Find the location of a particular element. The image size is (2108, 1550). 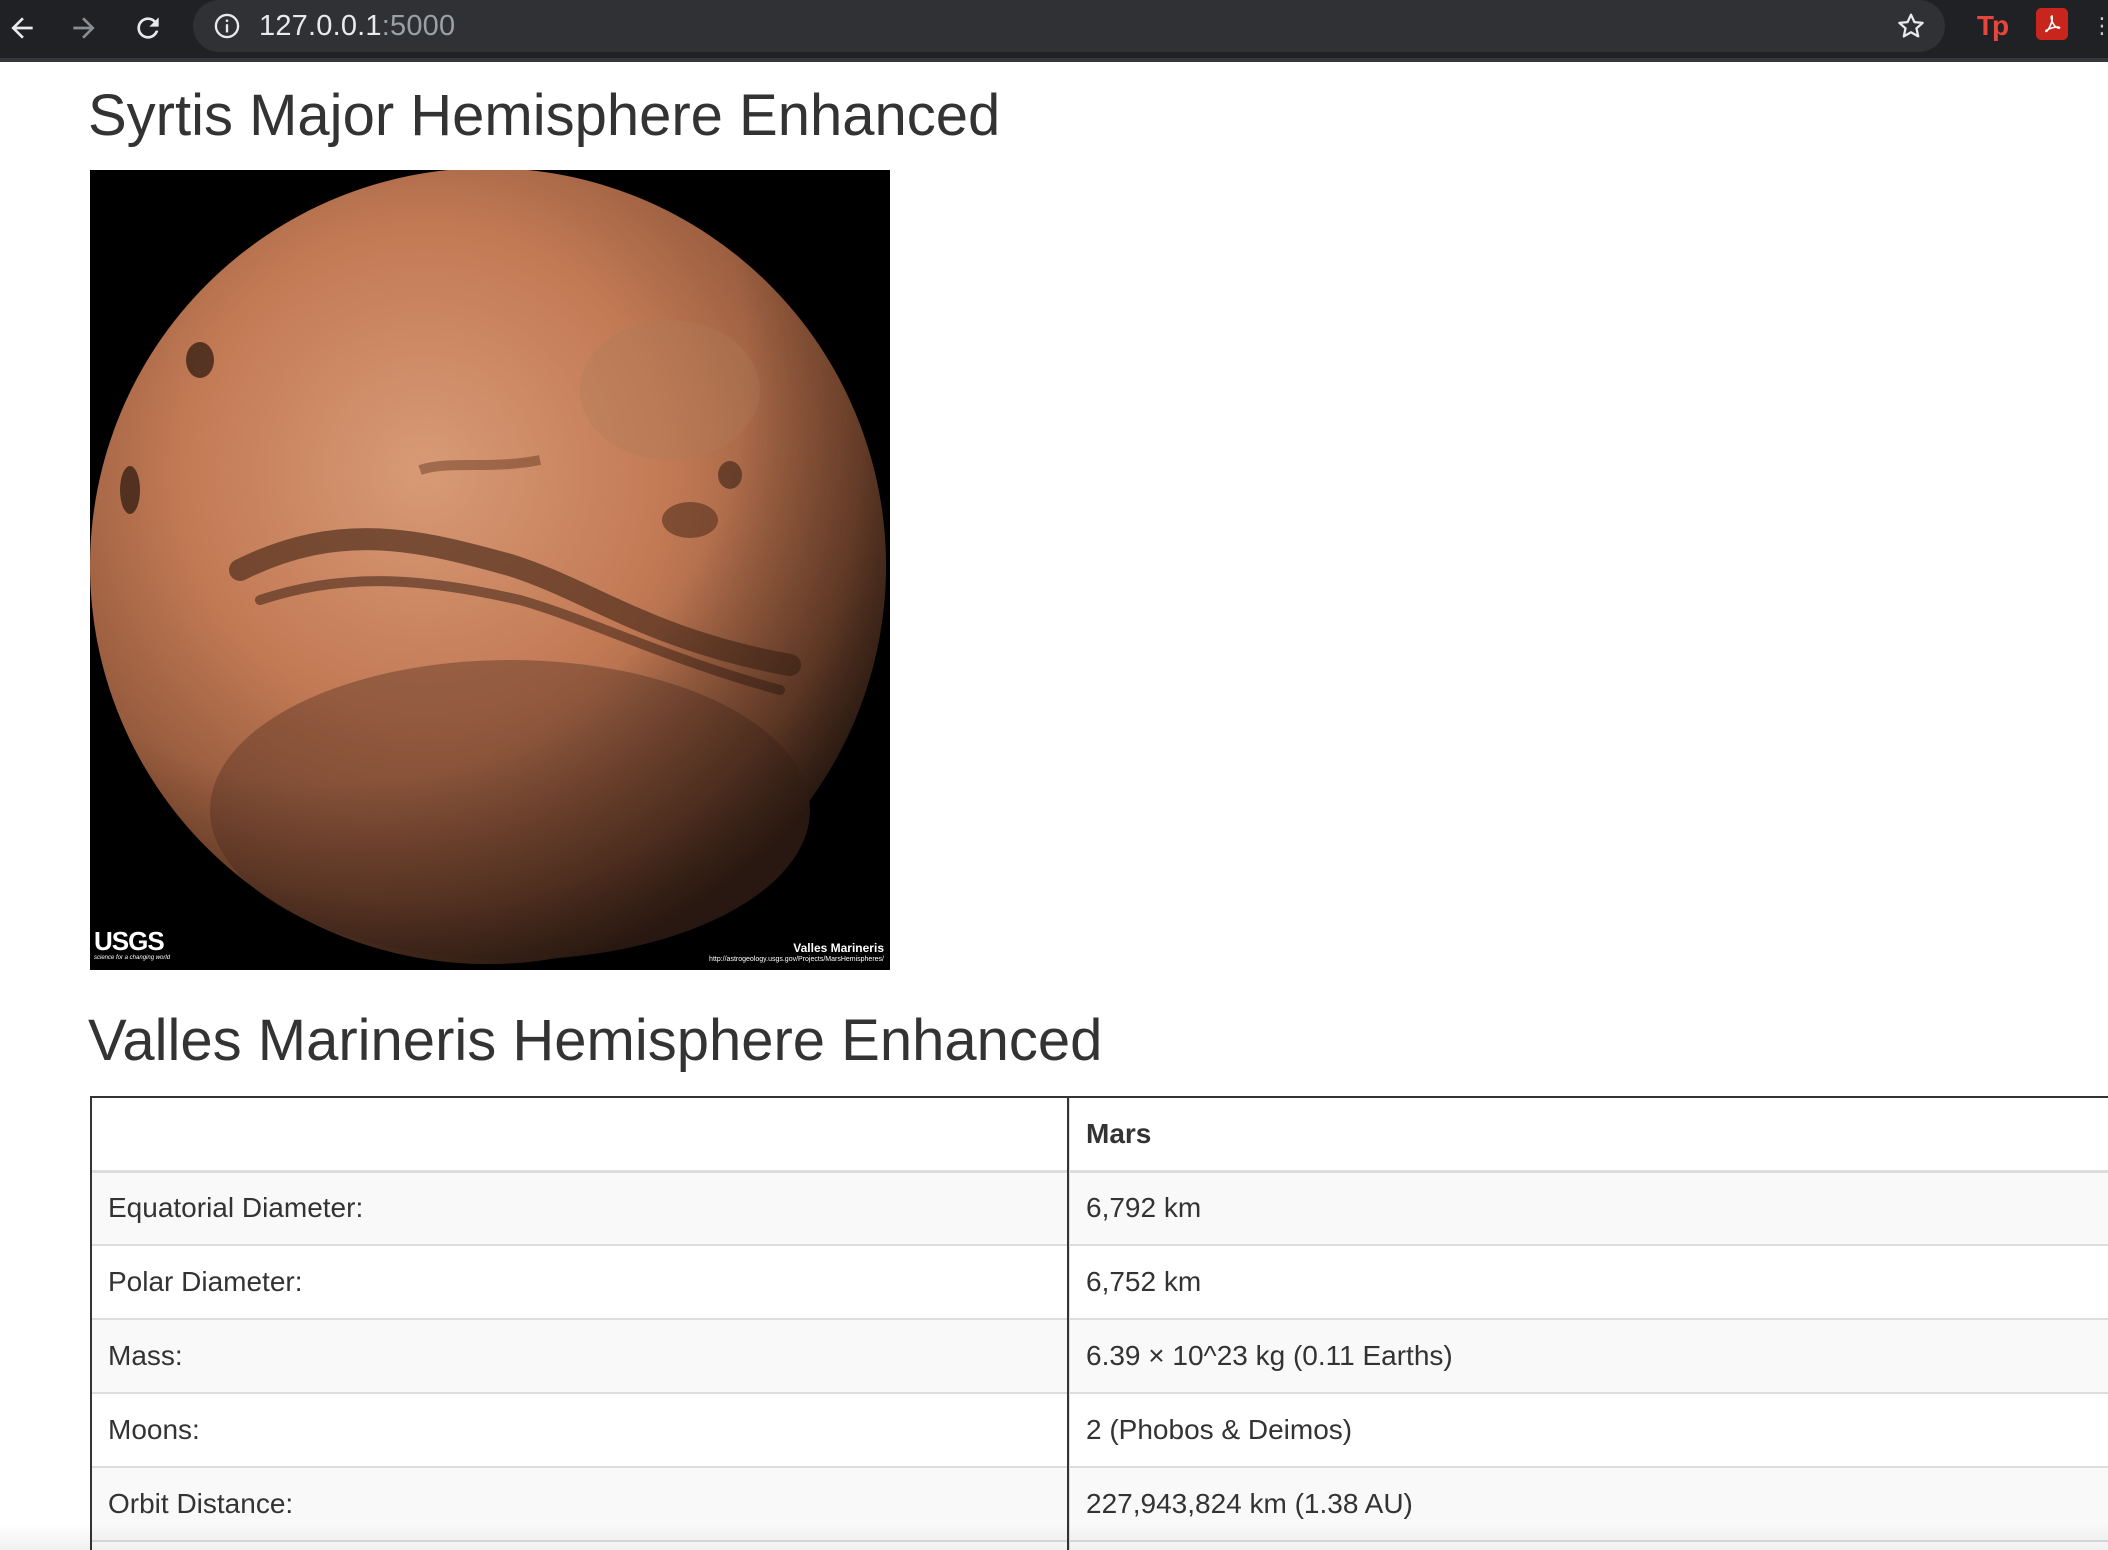

url-host: 127.0.0.1 is located at coordinates (320, 26).